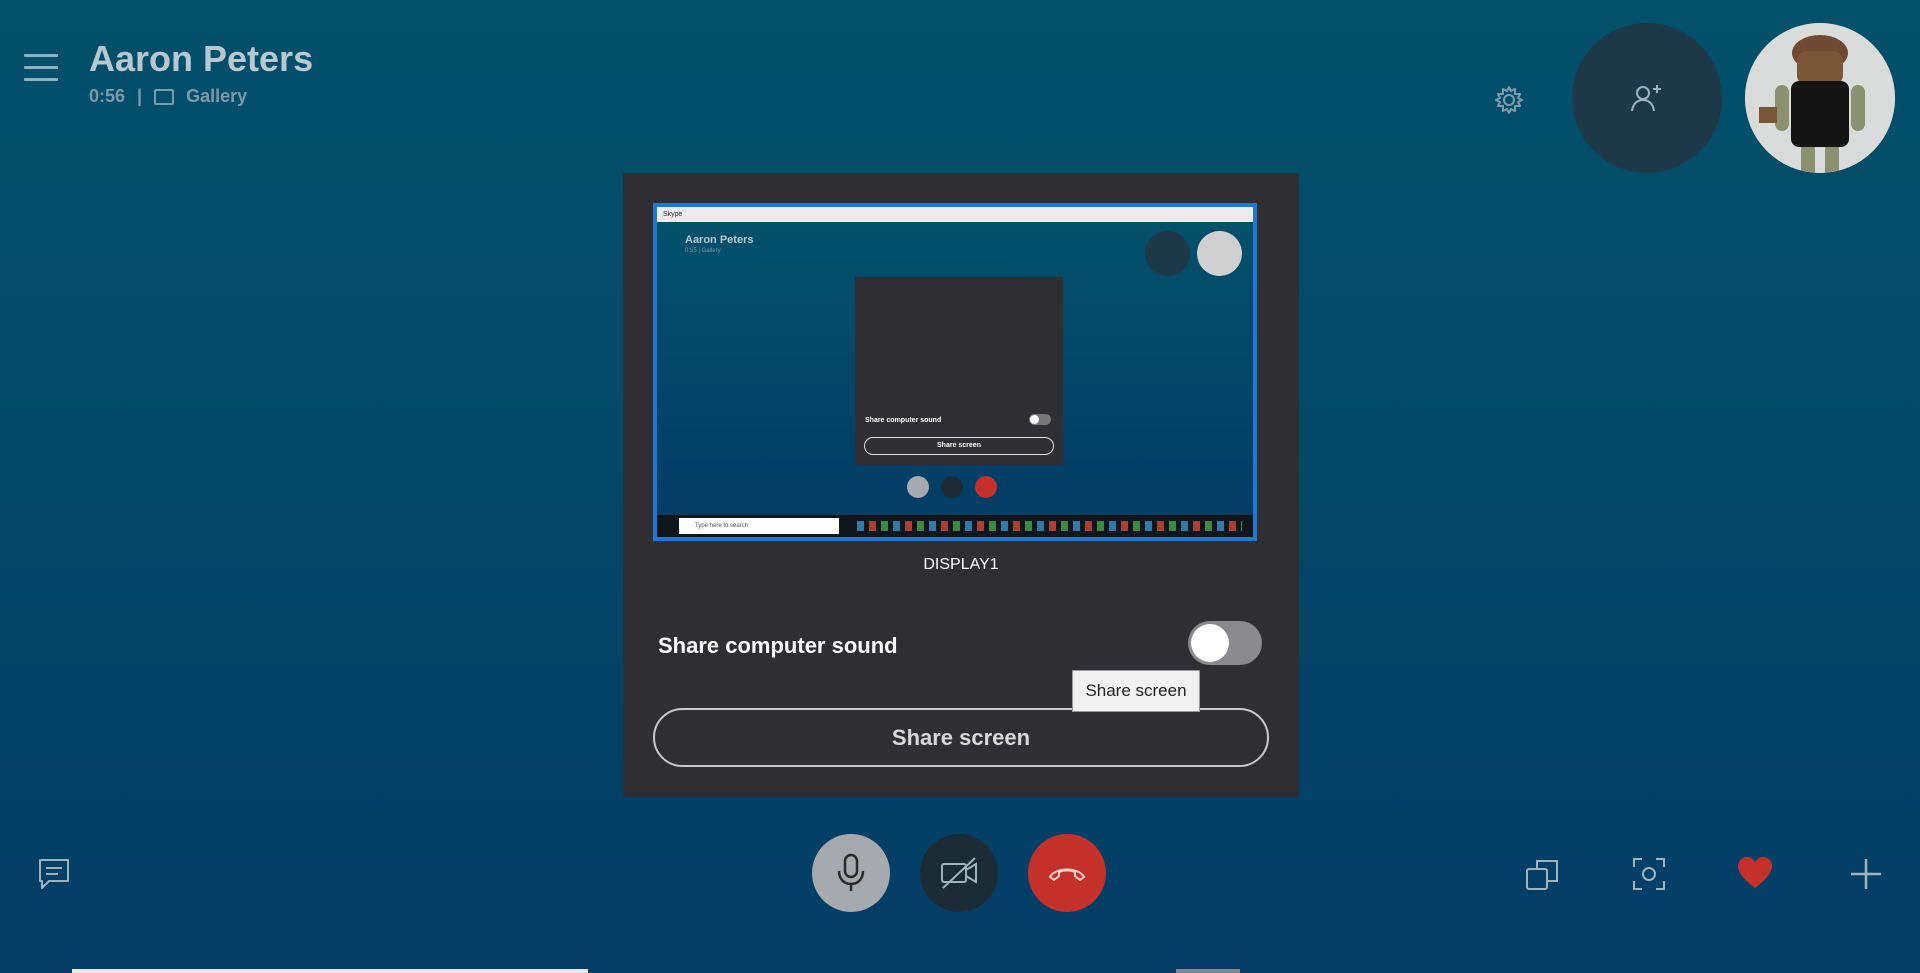  What do you see at coordinates (216, 96) in the screenshot?
I see `view-mode: Gallery` at bounding box center [216, 96].